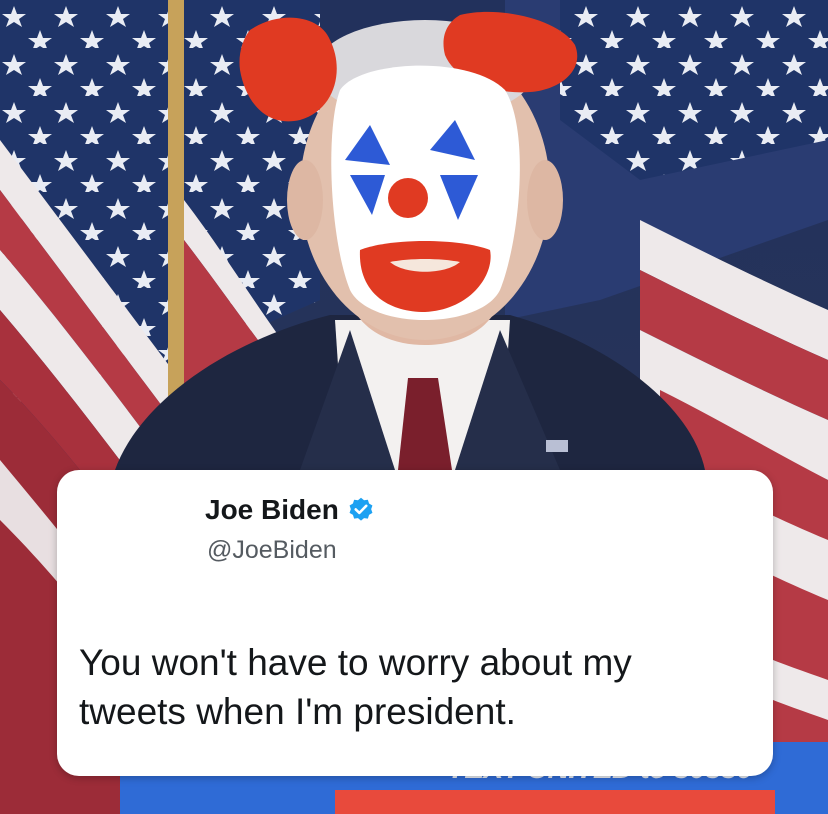 The image size is (828, 814). I want to click on tweet-author-name: Joe Biden, so click(290, 510).